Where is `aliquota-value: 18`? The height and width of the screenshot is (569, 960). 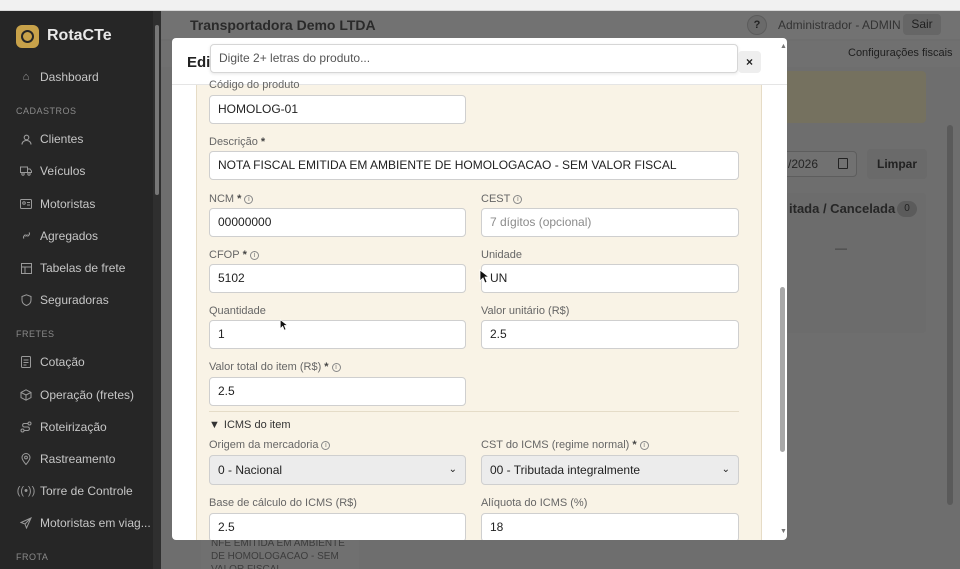 aliquota-value: 18 is located at coordinates (497, 527).